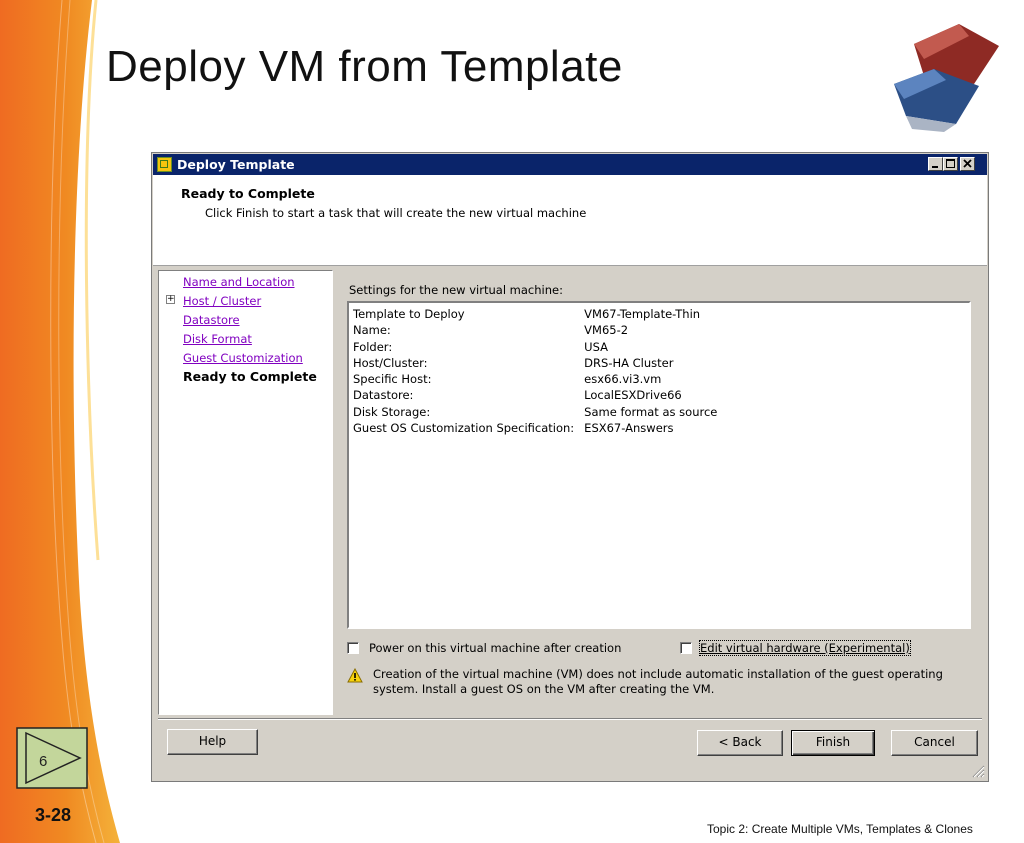 This screenshot has height=843, width=1024. What do you see at coordinates (934, 743) in the screenshot?
I see `cancel-button: Cancel` at bounding box center [934, 743].